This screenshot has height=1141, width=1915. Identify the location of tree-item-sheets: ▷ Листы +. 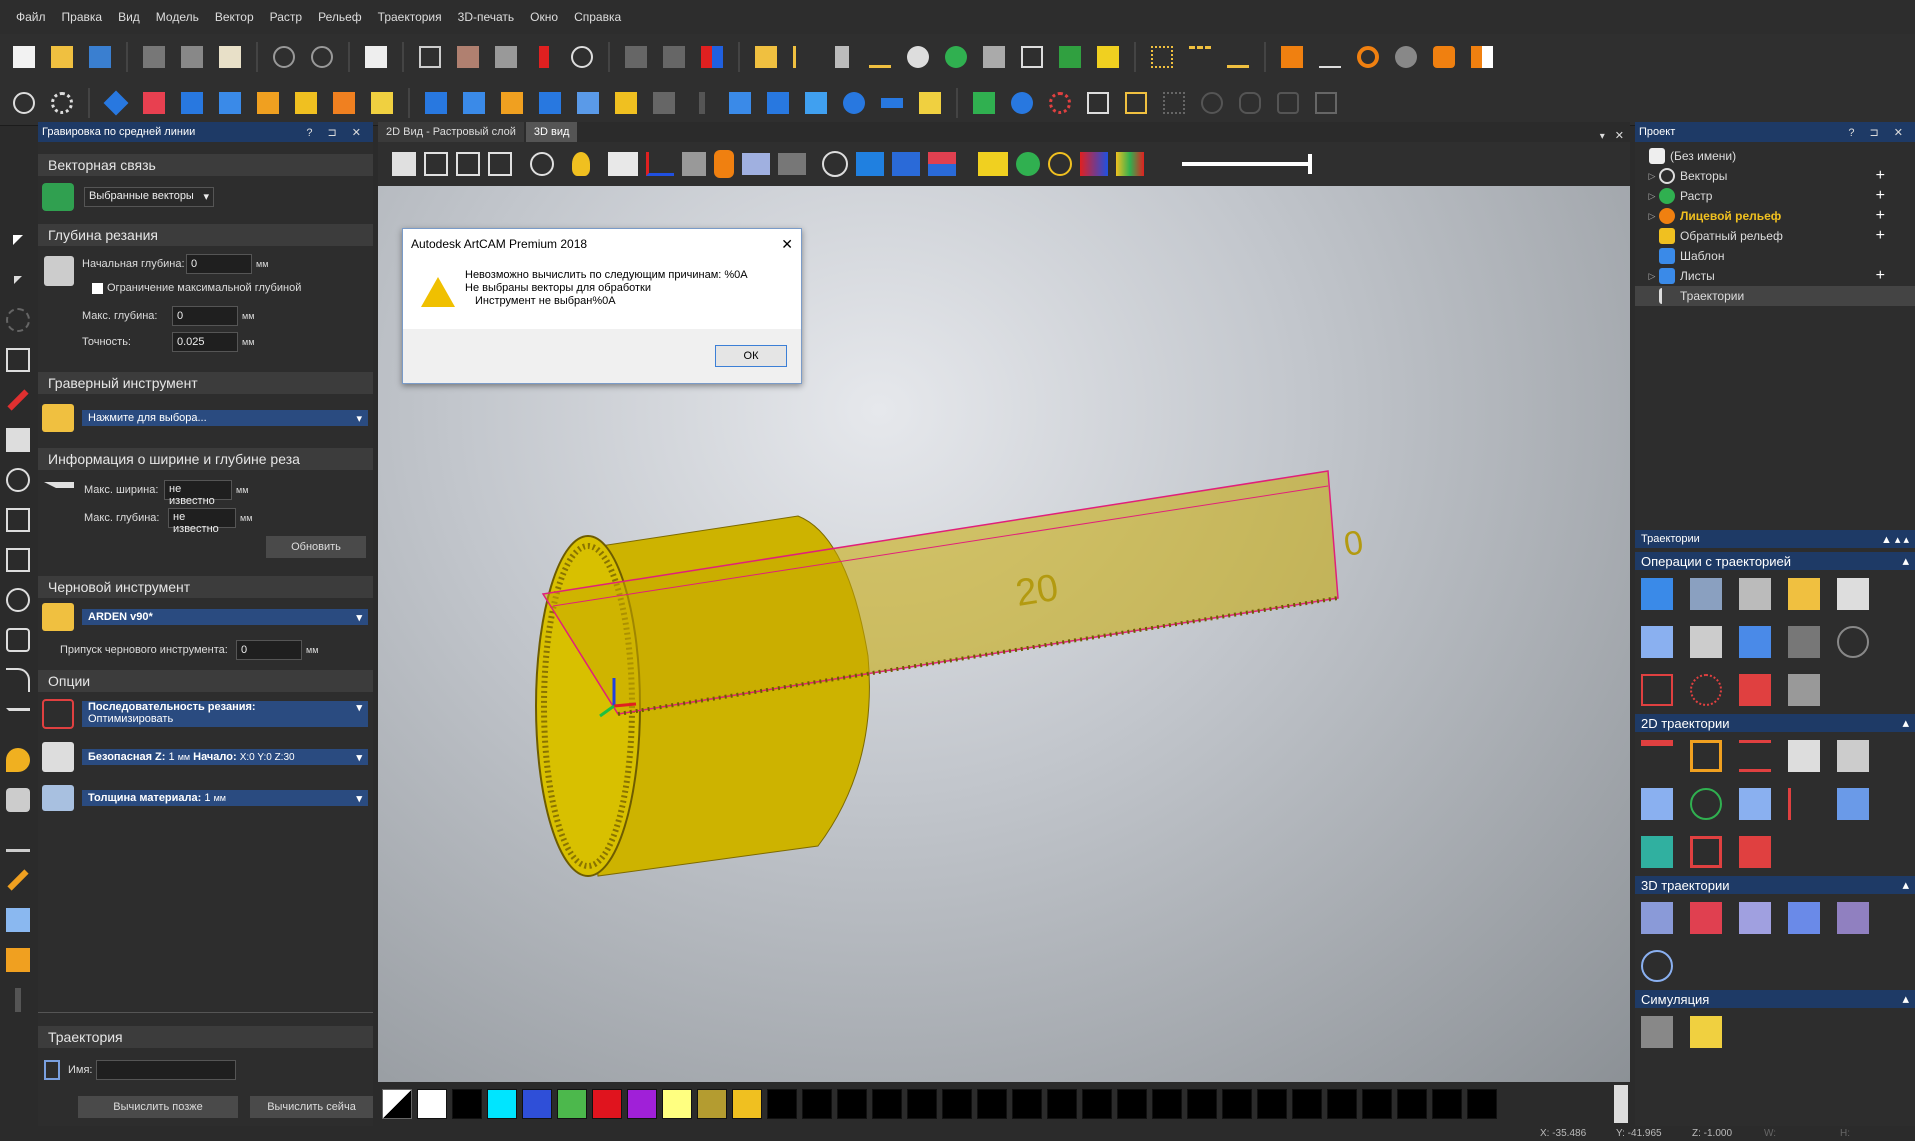
(1775, 276).